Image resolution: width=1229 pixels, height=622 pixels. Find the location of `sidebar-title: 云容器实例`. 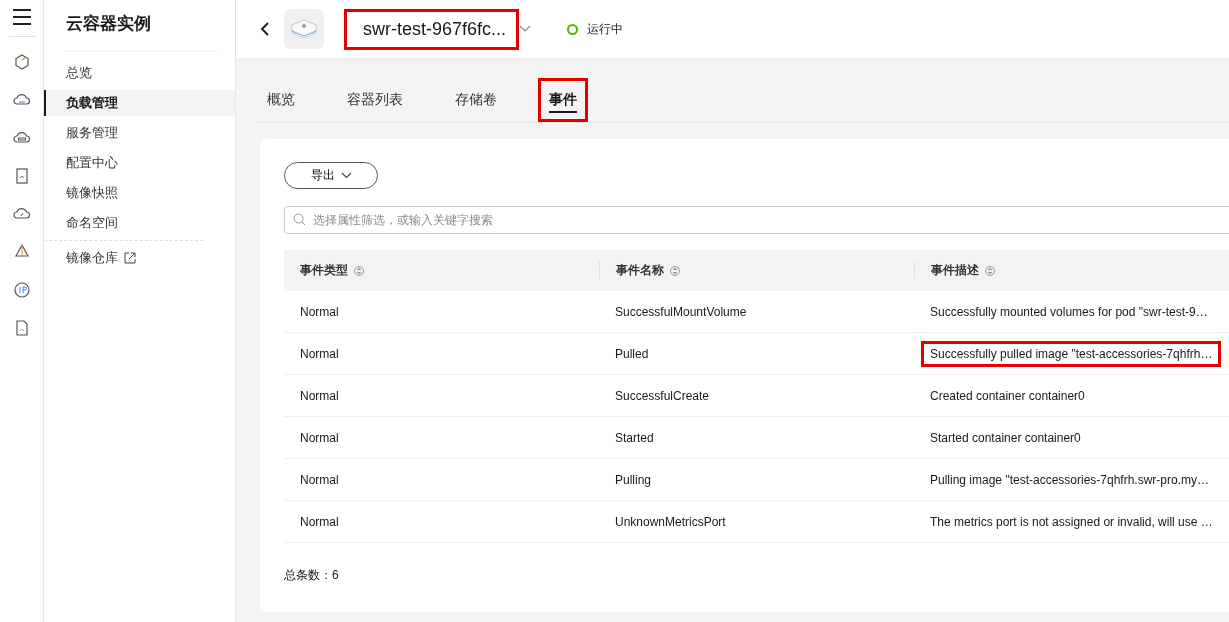

sidebar-title: 云容器实例 is located at coordinates (142, 32).